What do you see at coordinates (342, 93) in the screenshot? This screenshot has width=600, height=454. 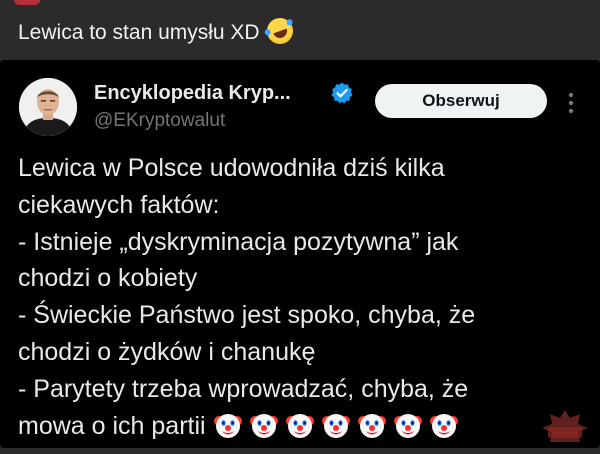 I see `verified-badge-icon` at bounding box center [342, 93].